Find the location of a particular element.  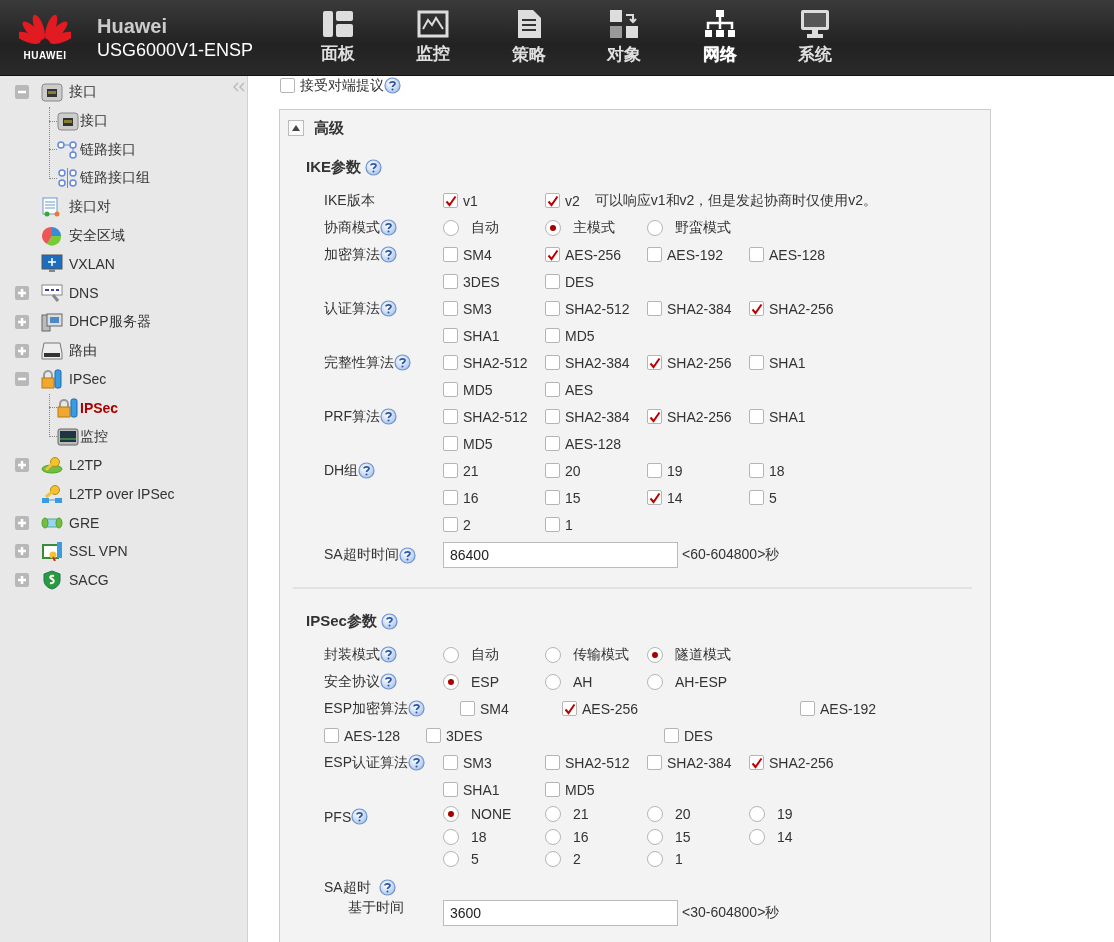

tree-item: L2TP is located at coordinates (86, 465).